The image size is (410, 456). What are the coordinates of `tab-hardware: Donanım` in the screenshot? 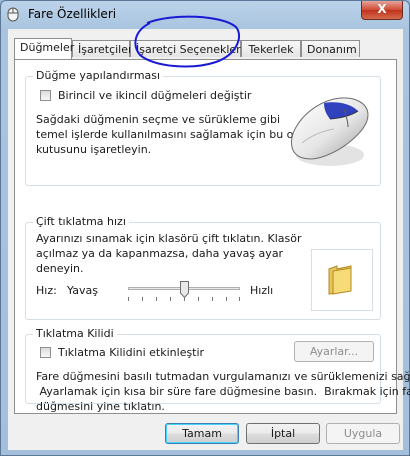 It's located at (330, 48).